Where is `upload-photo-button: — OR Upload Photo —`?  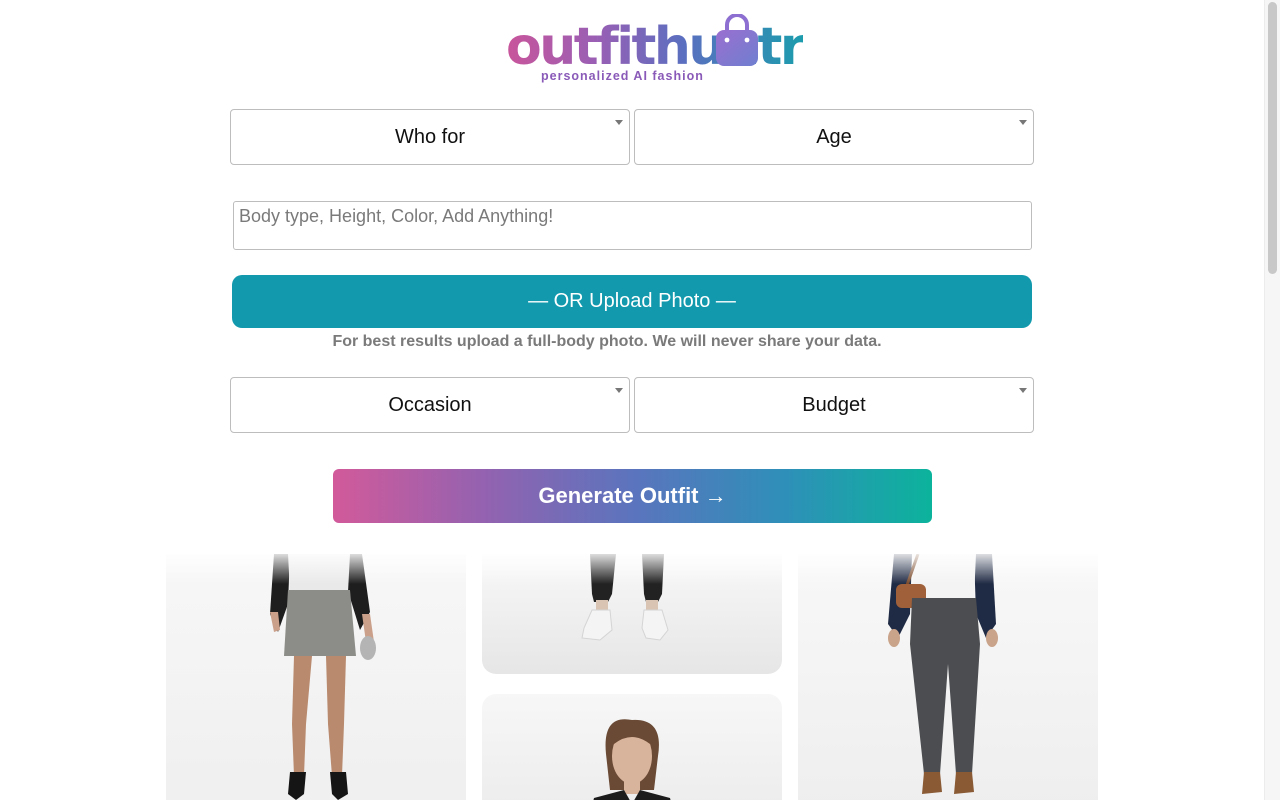 upload-photo-button: — OR Upload Photo — is located at coordinates (632, 301).